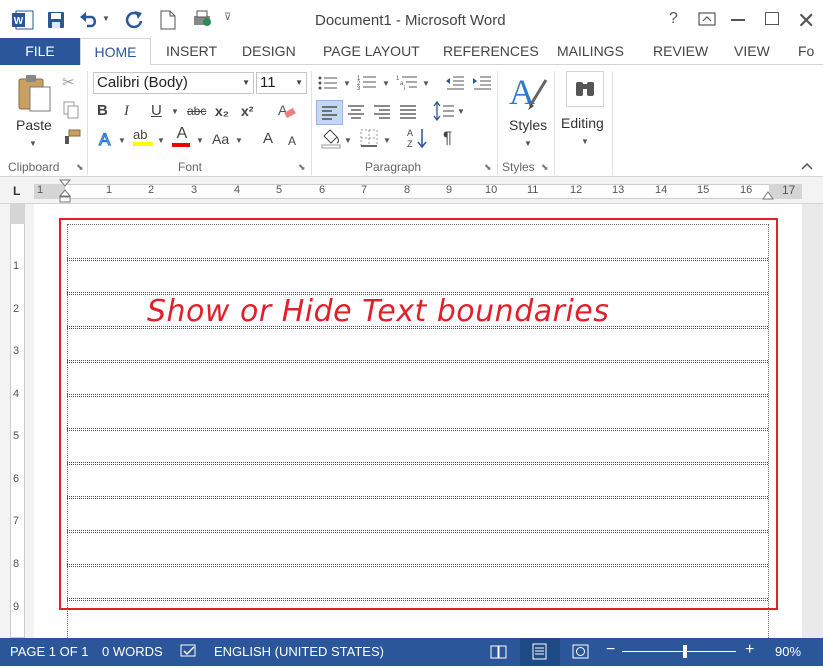  I want to click on close-icon: ✕, so click(806, 21).